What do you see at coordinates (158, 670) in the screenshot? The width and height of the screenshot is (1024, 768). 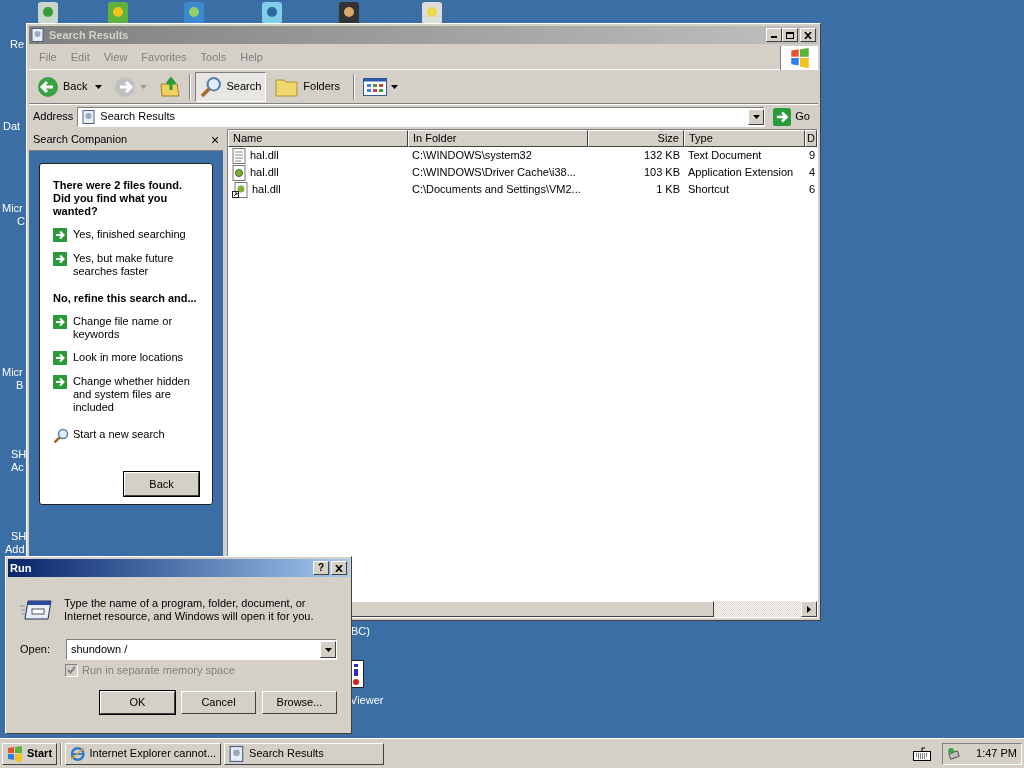 I see `checkbox-label: Run in separate memory space` at bounding box center [158, 670].